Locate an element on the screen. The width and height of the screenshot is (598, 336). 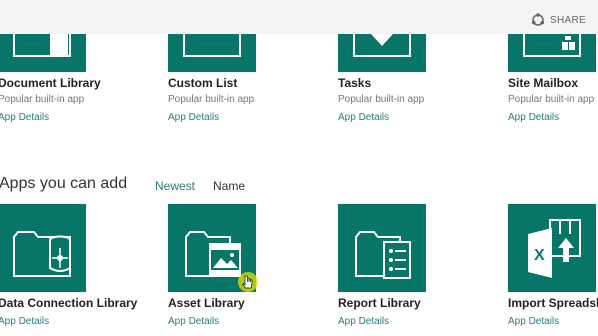
svg-text: X is located at coordinates (539, 255).